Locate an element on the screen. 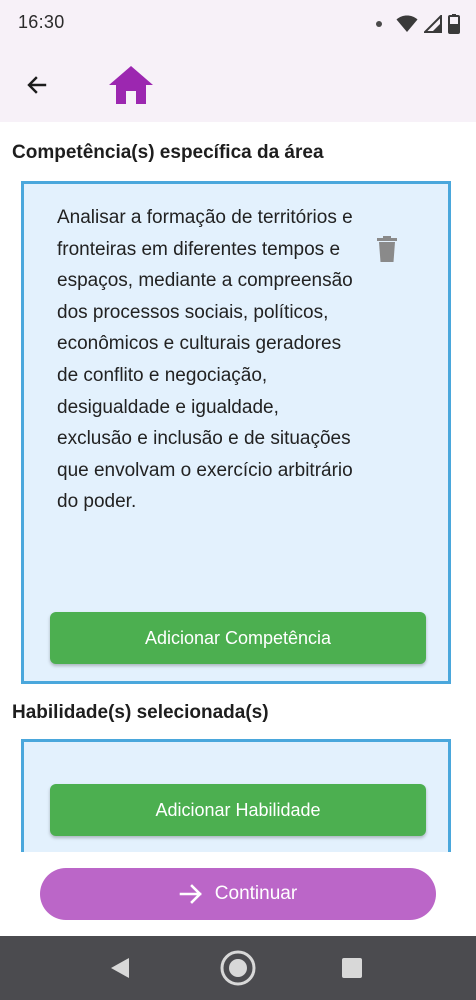  continue-label: Continuar is located at coordinates (256, 893).